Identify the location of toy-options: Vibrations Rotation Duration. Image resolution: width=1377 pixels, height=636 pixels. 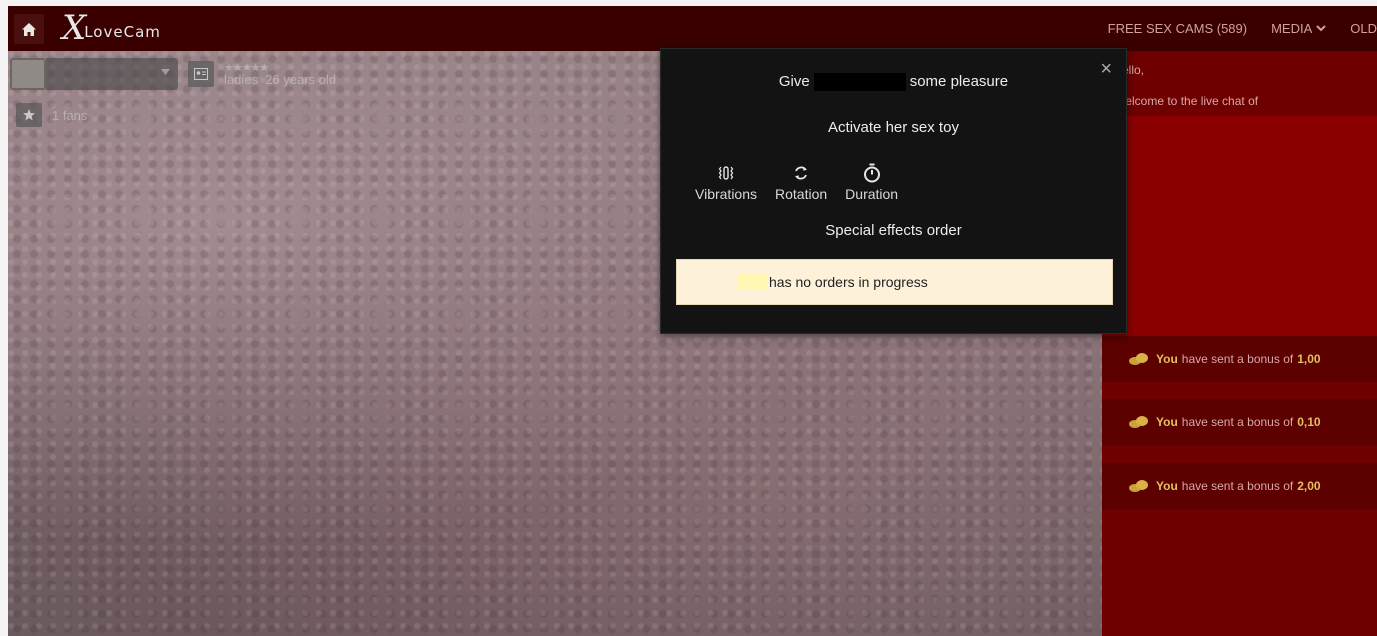
(796, 182).